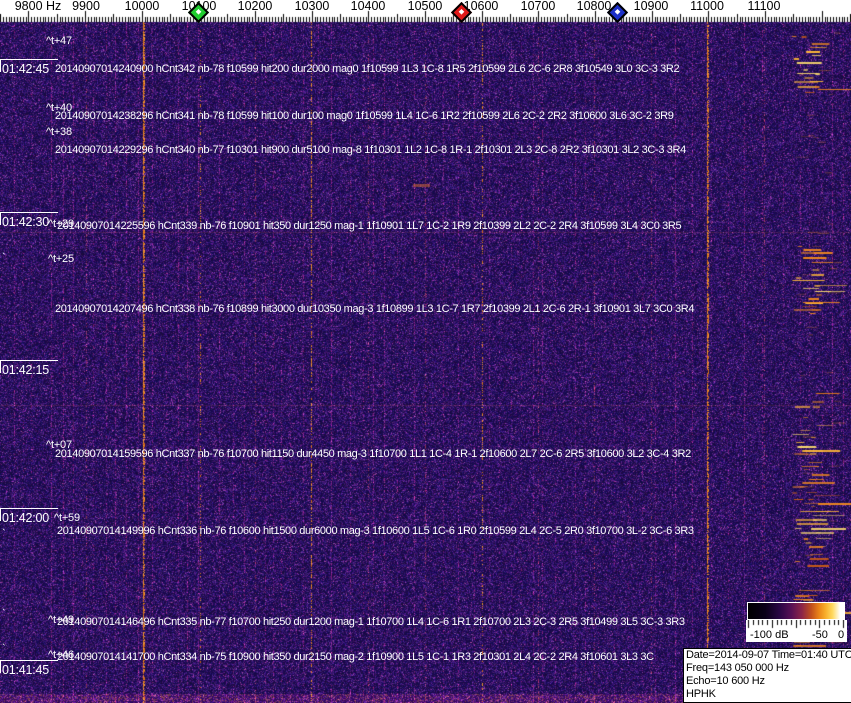 This screenshot has width=851, height=703. I want to click on freq-tick-label: 10800, so click(594, 6).